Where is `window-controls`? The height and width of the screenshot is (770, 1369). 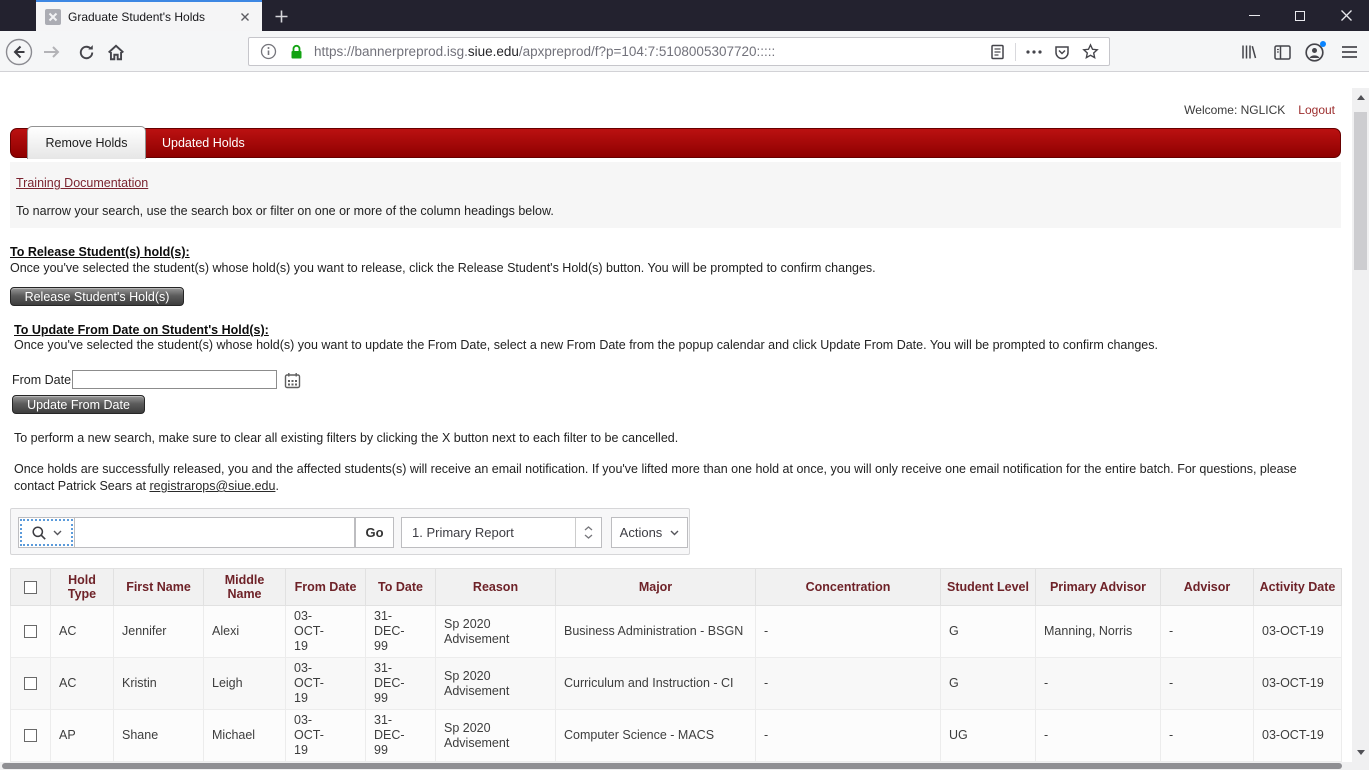 window-controls is located at coordinates (1300, 15).